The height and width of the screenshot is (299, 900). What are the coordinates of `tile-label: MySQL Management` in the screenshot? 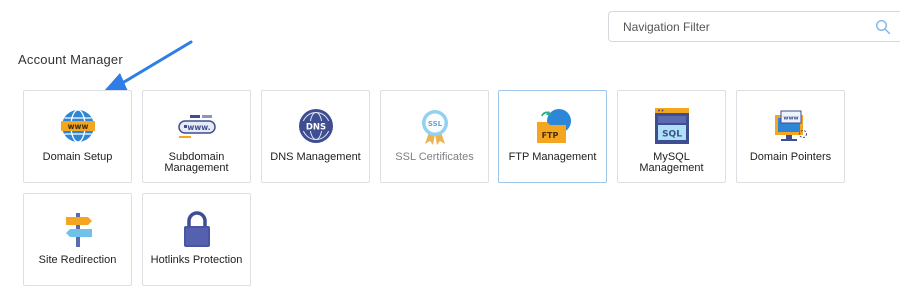 It's located at (671, 162).